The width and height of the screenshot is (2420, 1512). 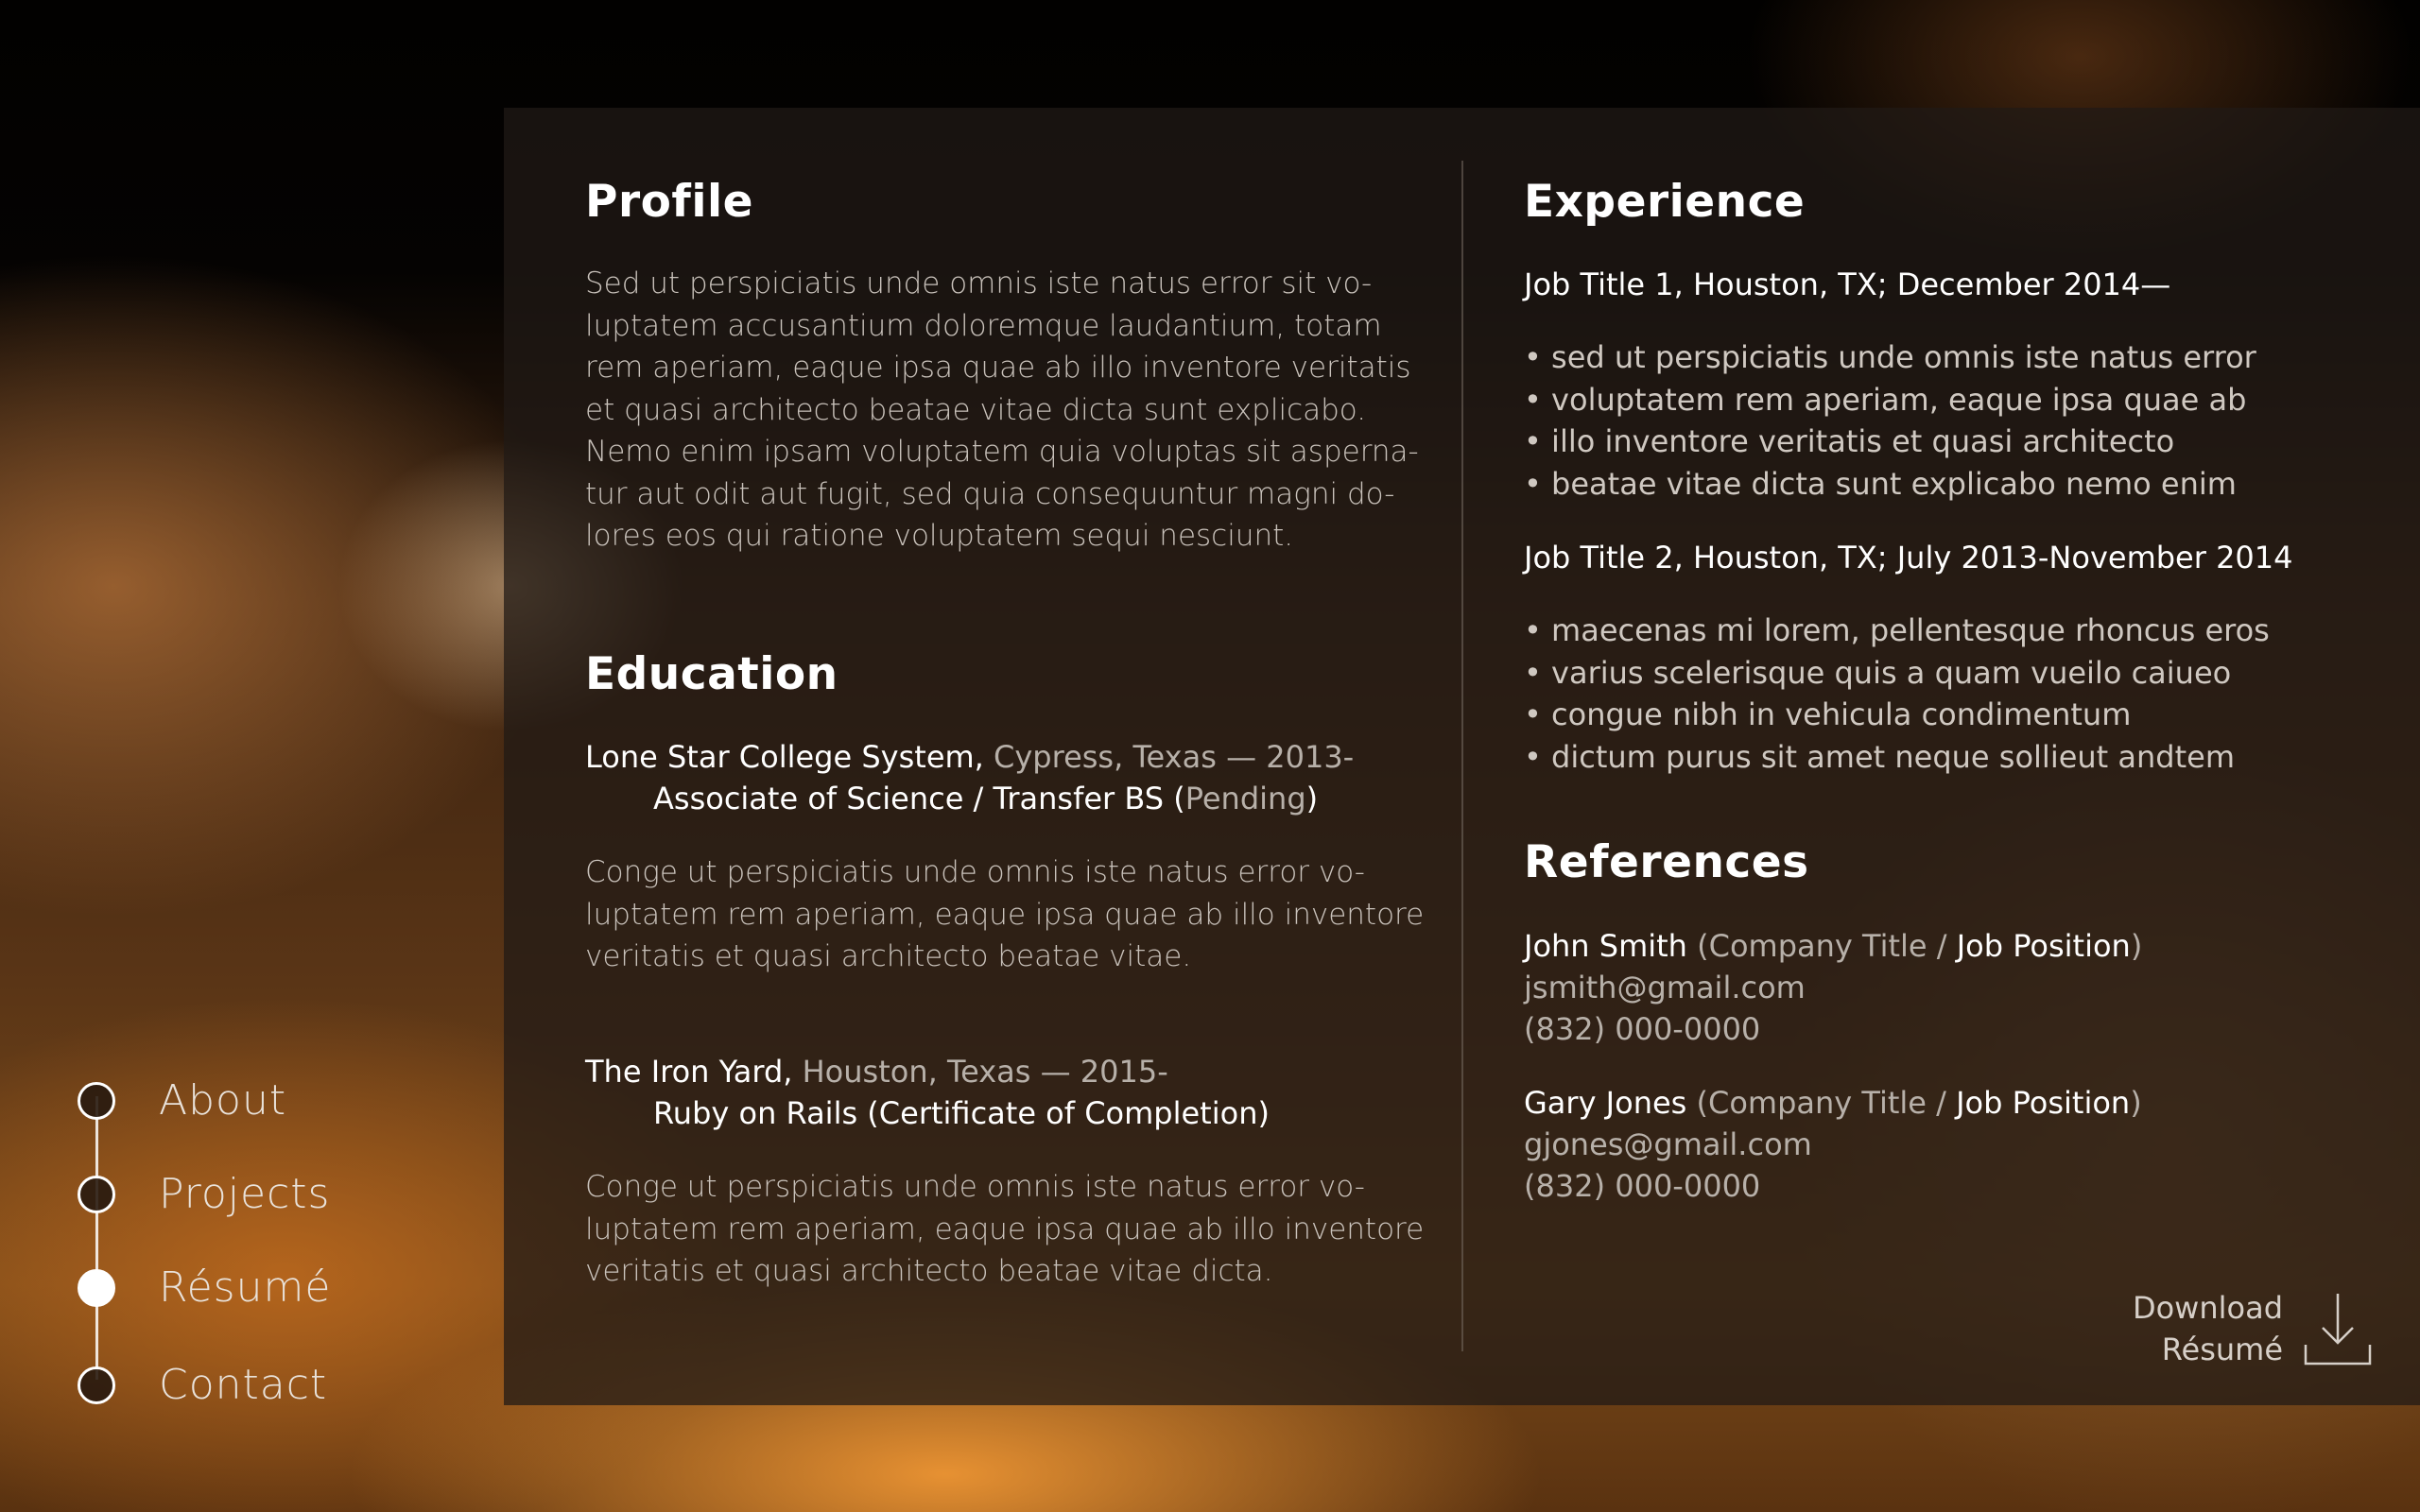 I want to click on nav-timeline-line, so click(x=96, y=1238).